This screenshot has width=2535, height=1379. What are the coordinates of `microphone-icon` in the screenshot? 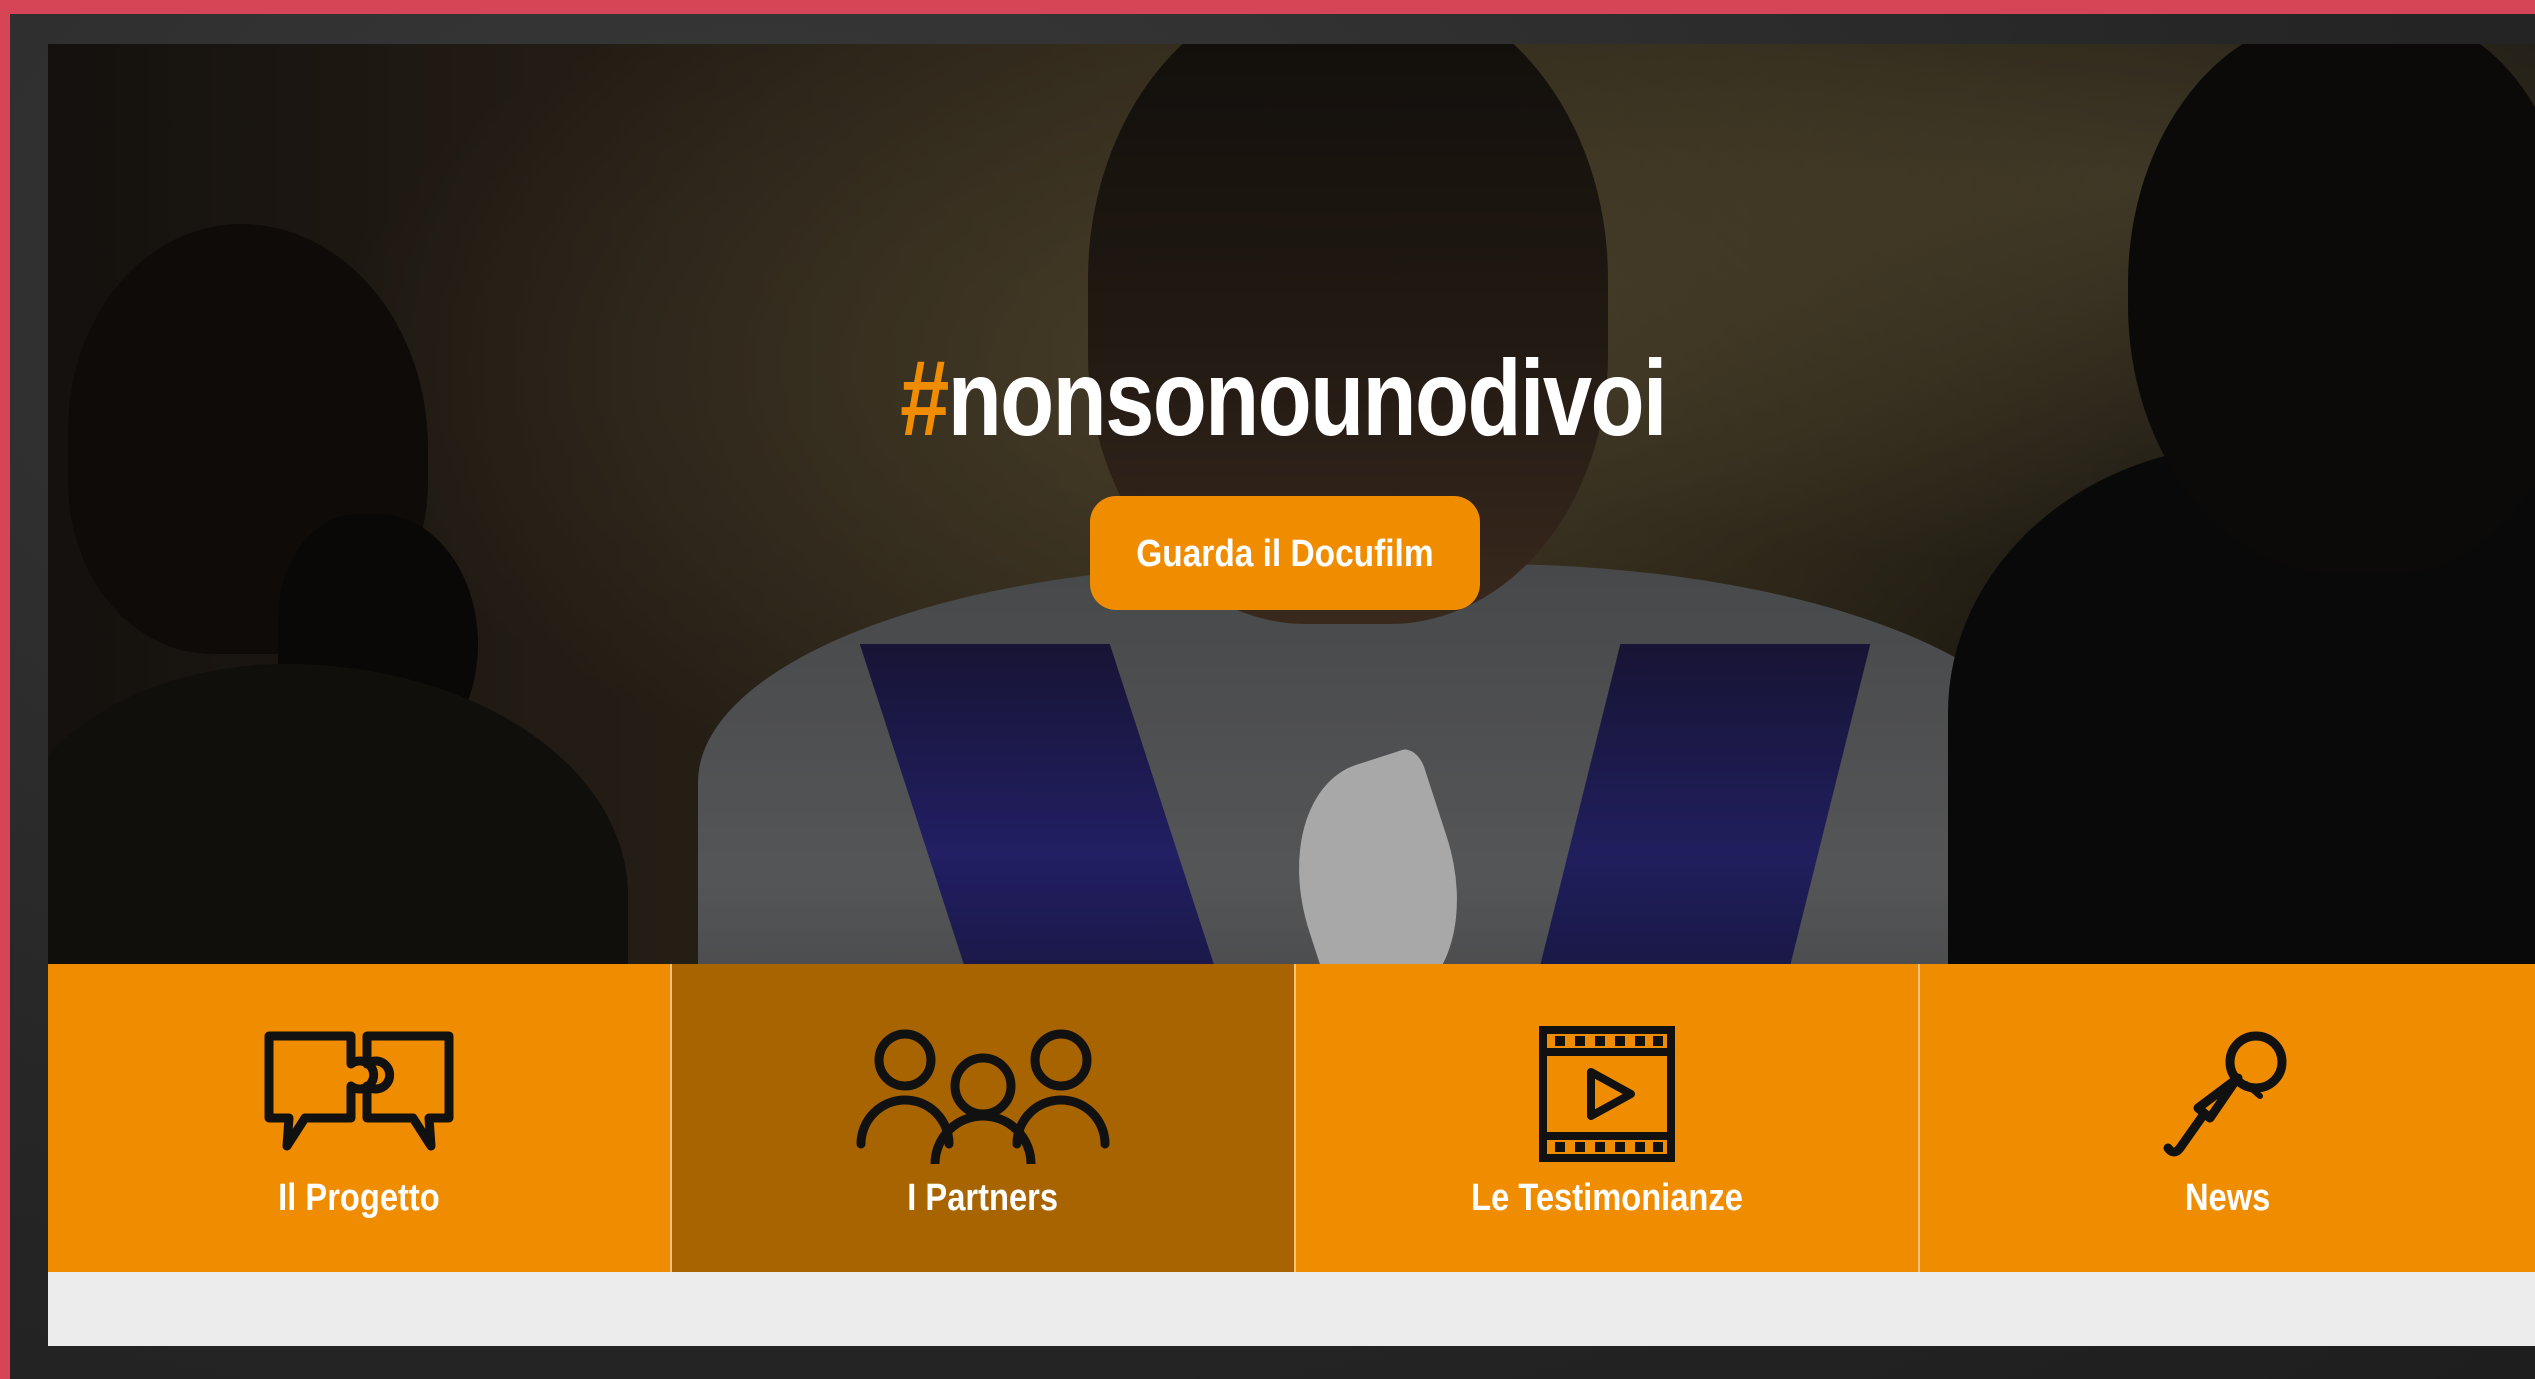 It's located at (2227, 1094).